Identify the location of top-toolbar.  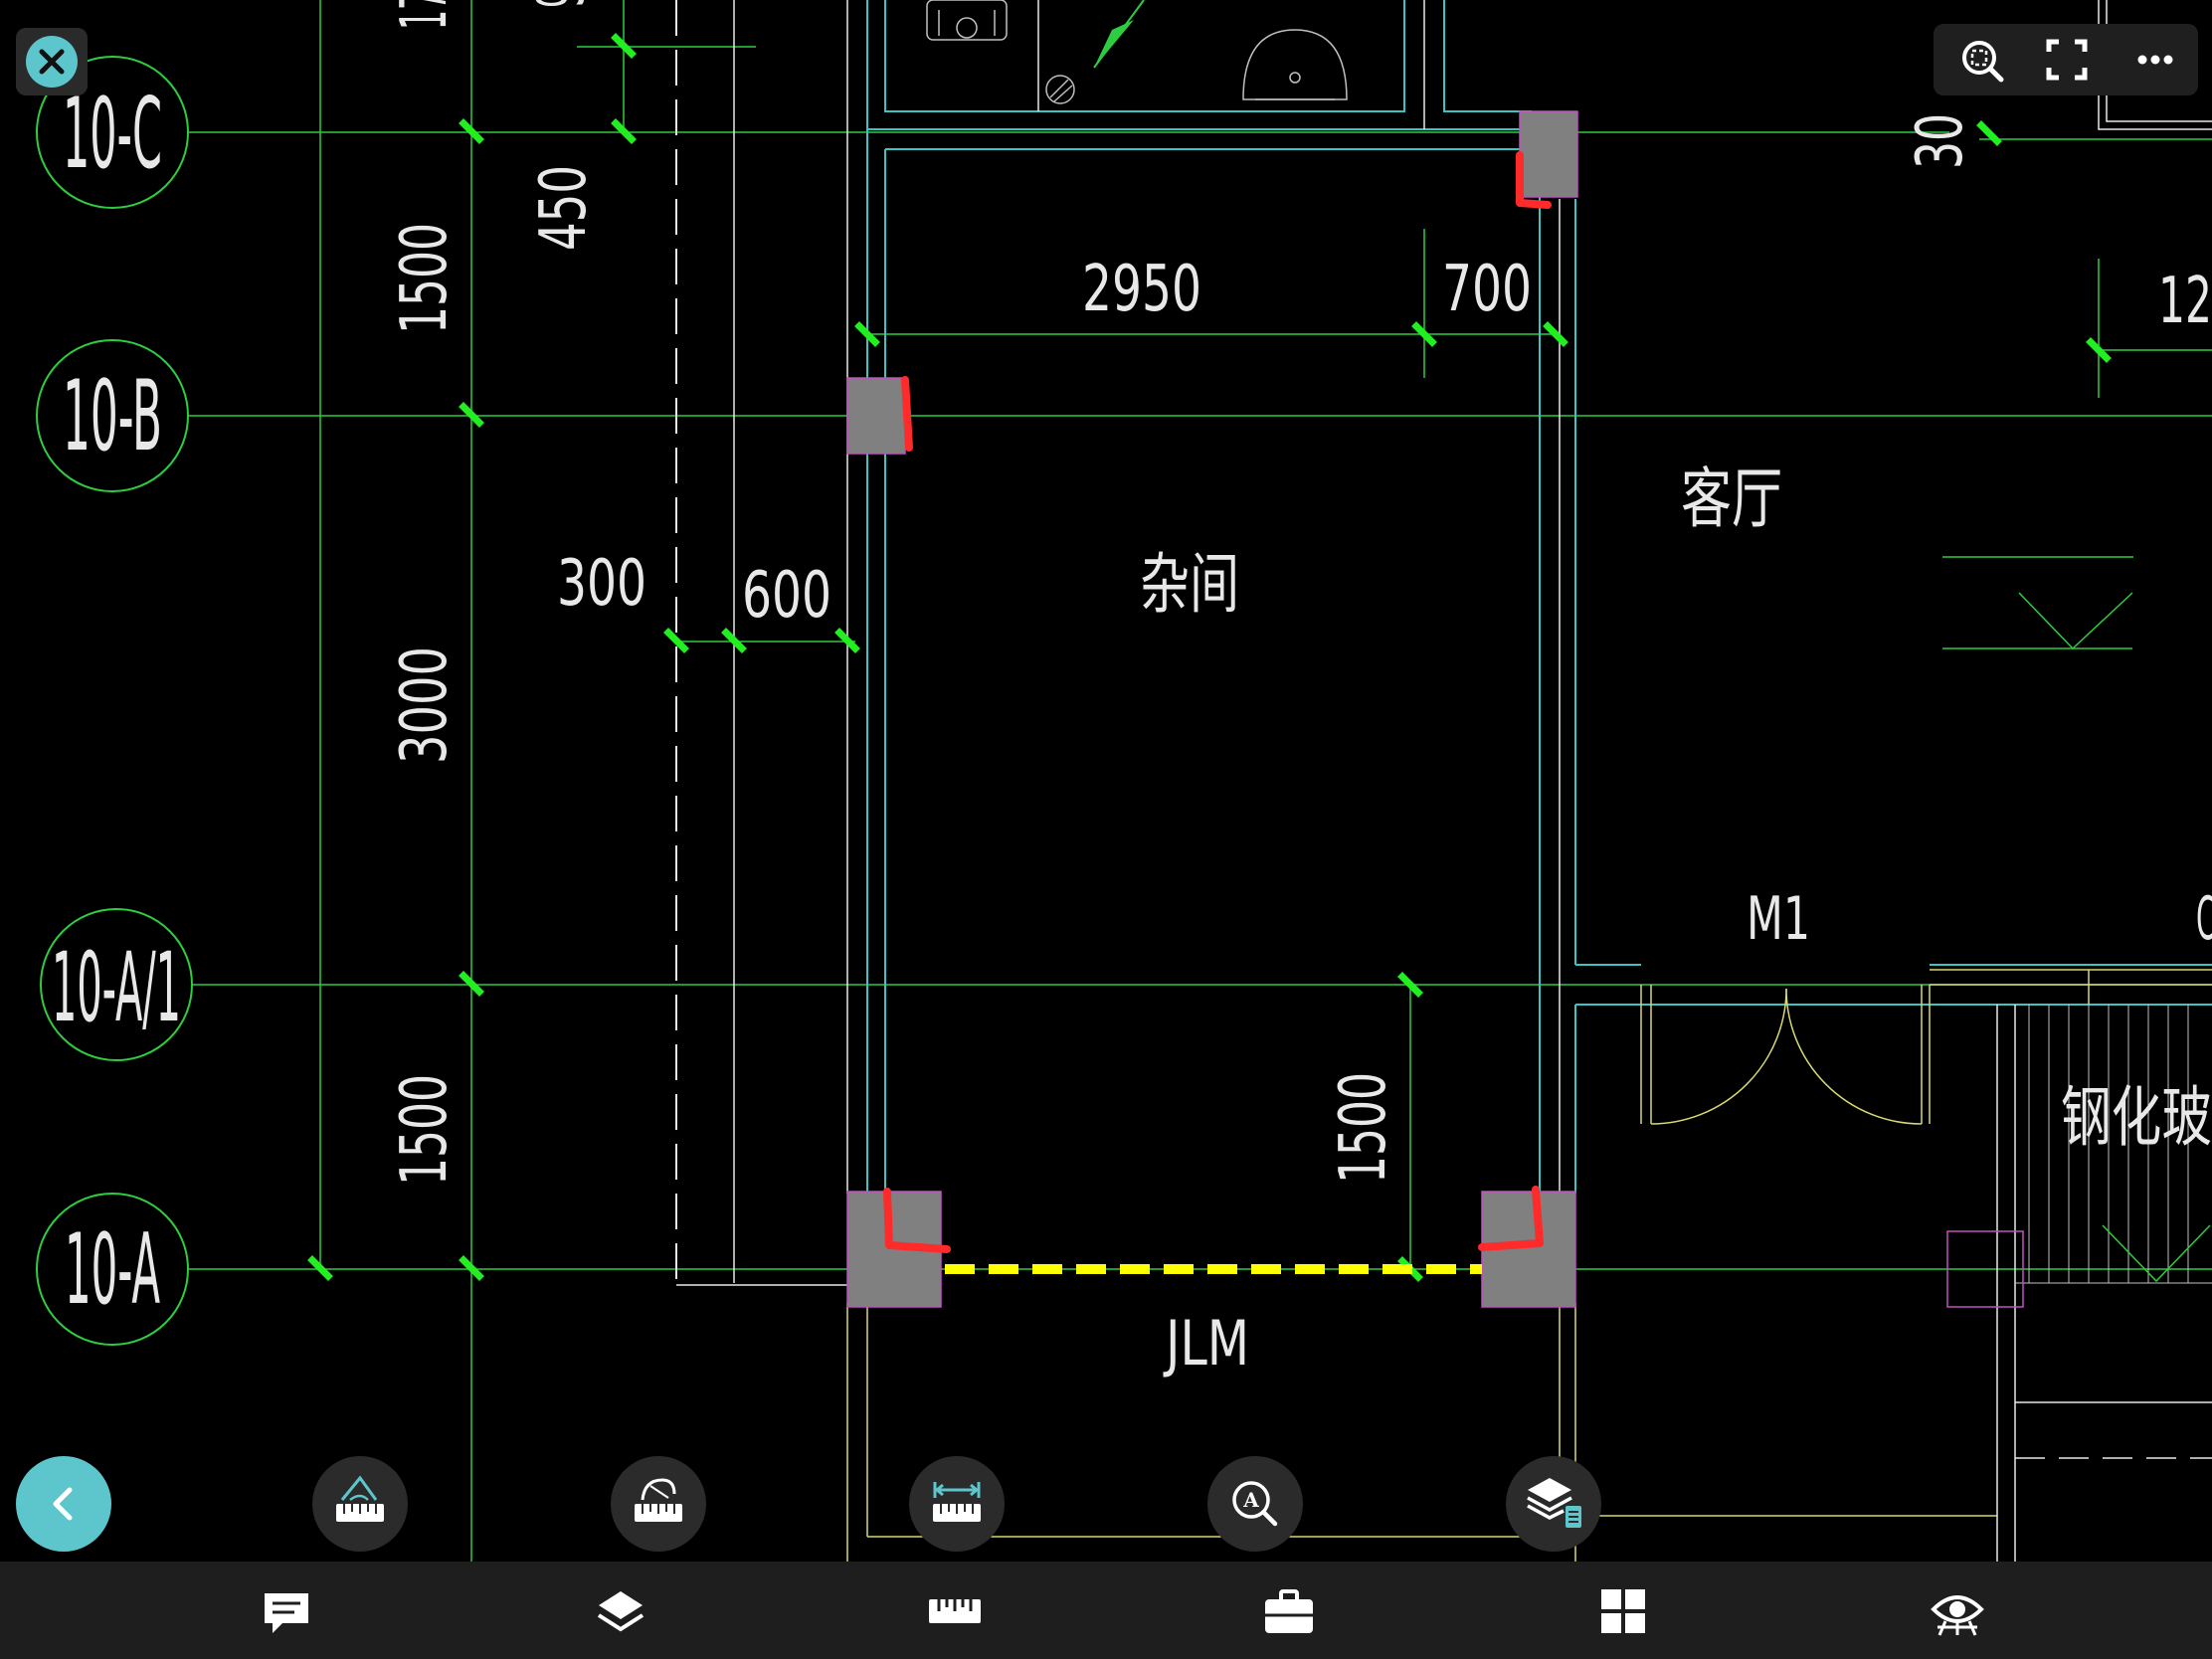
(2066, 59).